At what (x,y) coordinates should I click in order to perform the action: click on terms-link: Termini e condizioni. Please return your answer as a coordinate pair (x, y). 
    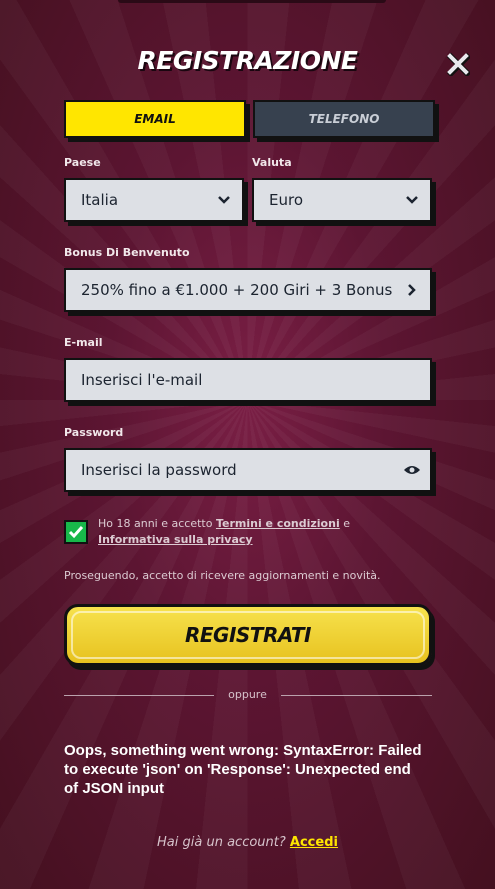
    Looking at the image, I should click on (278, 523).